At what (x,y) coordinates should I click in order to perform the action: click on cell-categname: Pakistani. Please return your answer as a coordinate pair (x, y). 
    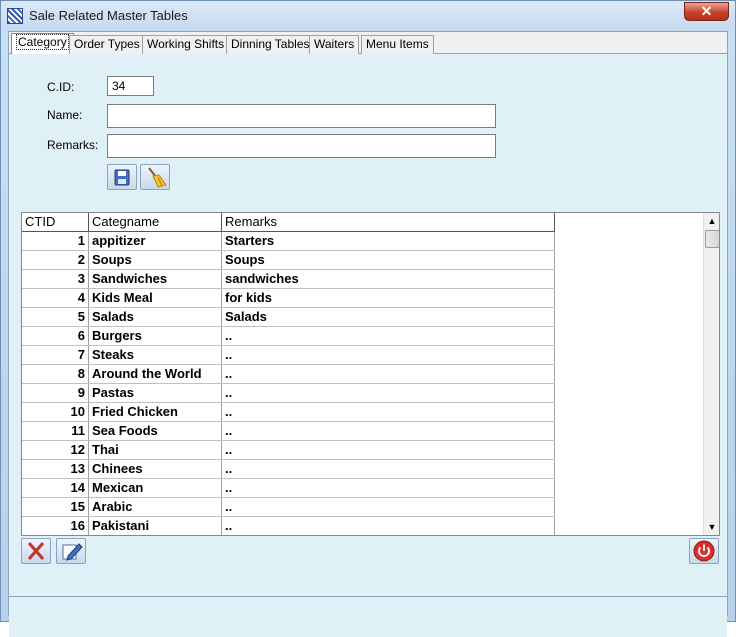
    Looking at the image, I should click on (155, 526).